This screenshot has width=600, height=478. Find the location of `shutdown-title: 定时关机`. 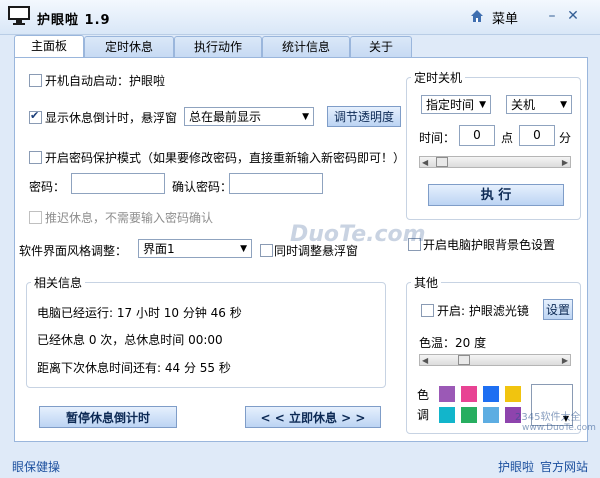

shutdown-title: 定时关机 is located at coordinates (438, 77).